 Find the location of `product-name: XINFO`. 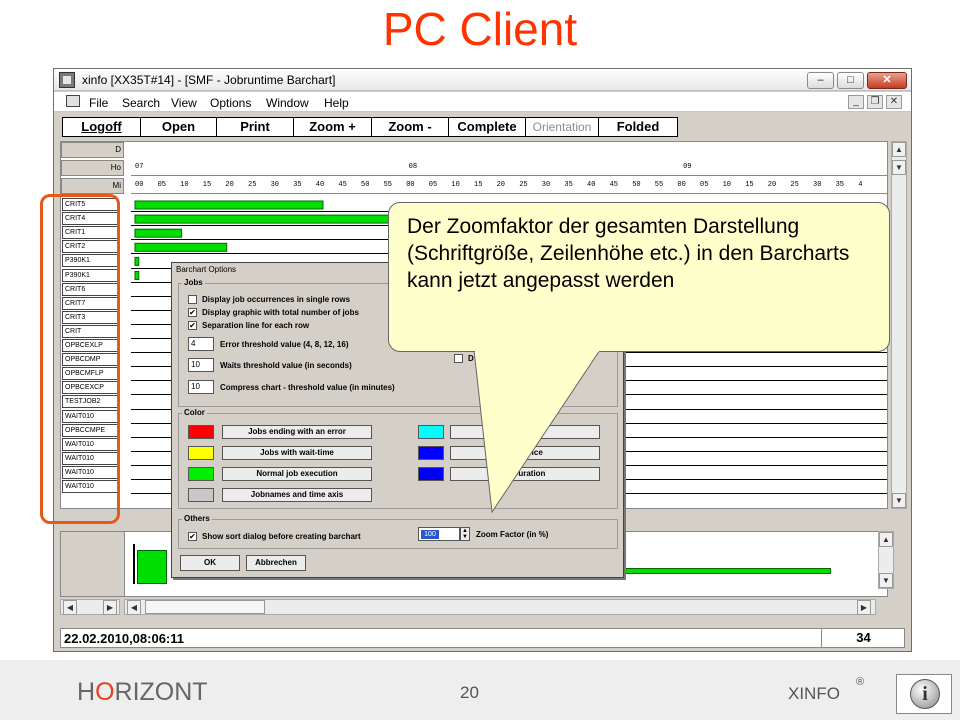

product-name: XINFO is located at coordinates (814, 693).